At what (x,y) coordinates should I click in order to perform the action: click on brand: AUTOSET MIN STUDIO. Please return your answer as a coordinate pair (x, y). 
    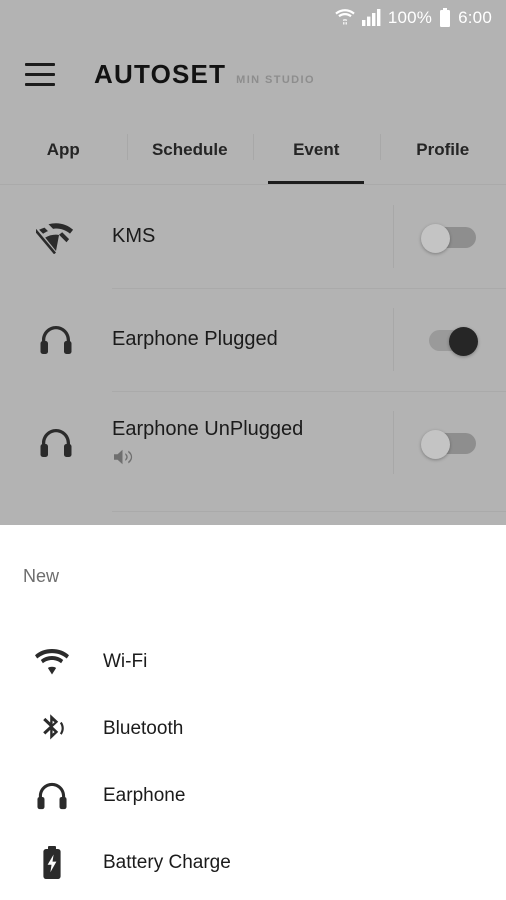
    Looking at the image, I should click on (204, 74).